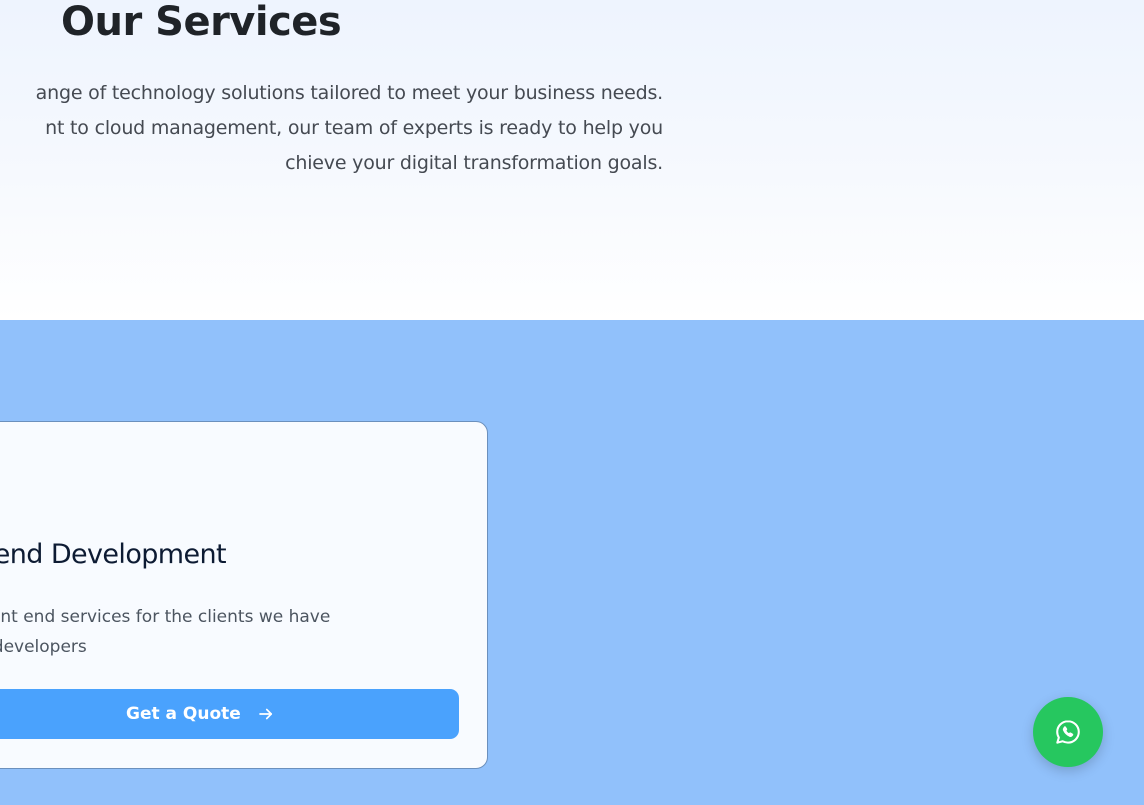 The width and height of the screenshot is (1144, 805). What do you see at coordinates (183, 714) in the screenshot?
I see `get-a-quote-label: Get a Quote` at bounding box center [183, 714].